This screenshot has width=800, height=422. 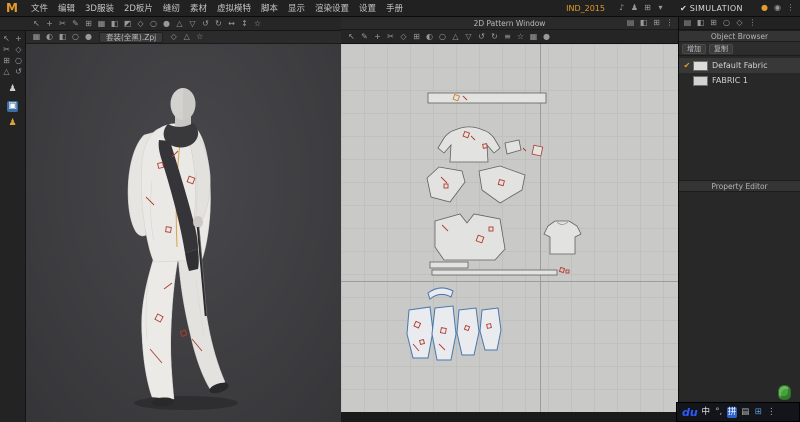 What do you see at coordinates (719, 412) in the screenshot?
I see `ime-punctuation: °,` at bounding box center [719, 412].